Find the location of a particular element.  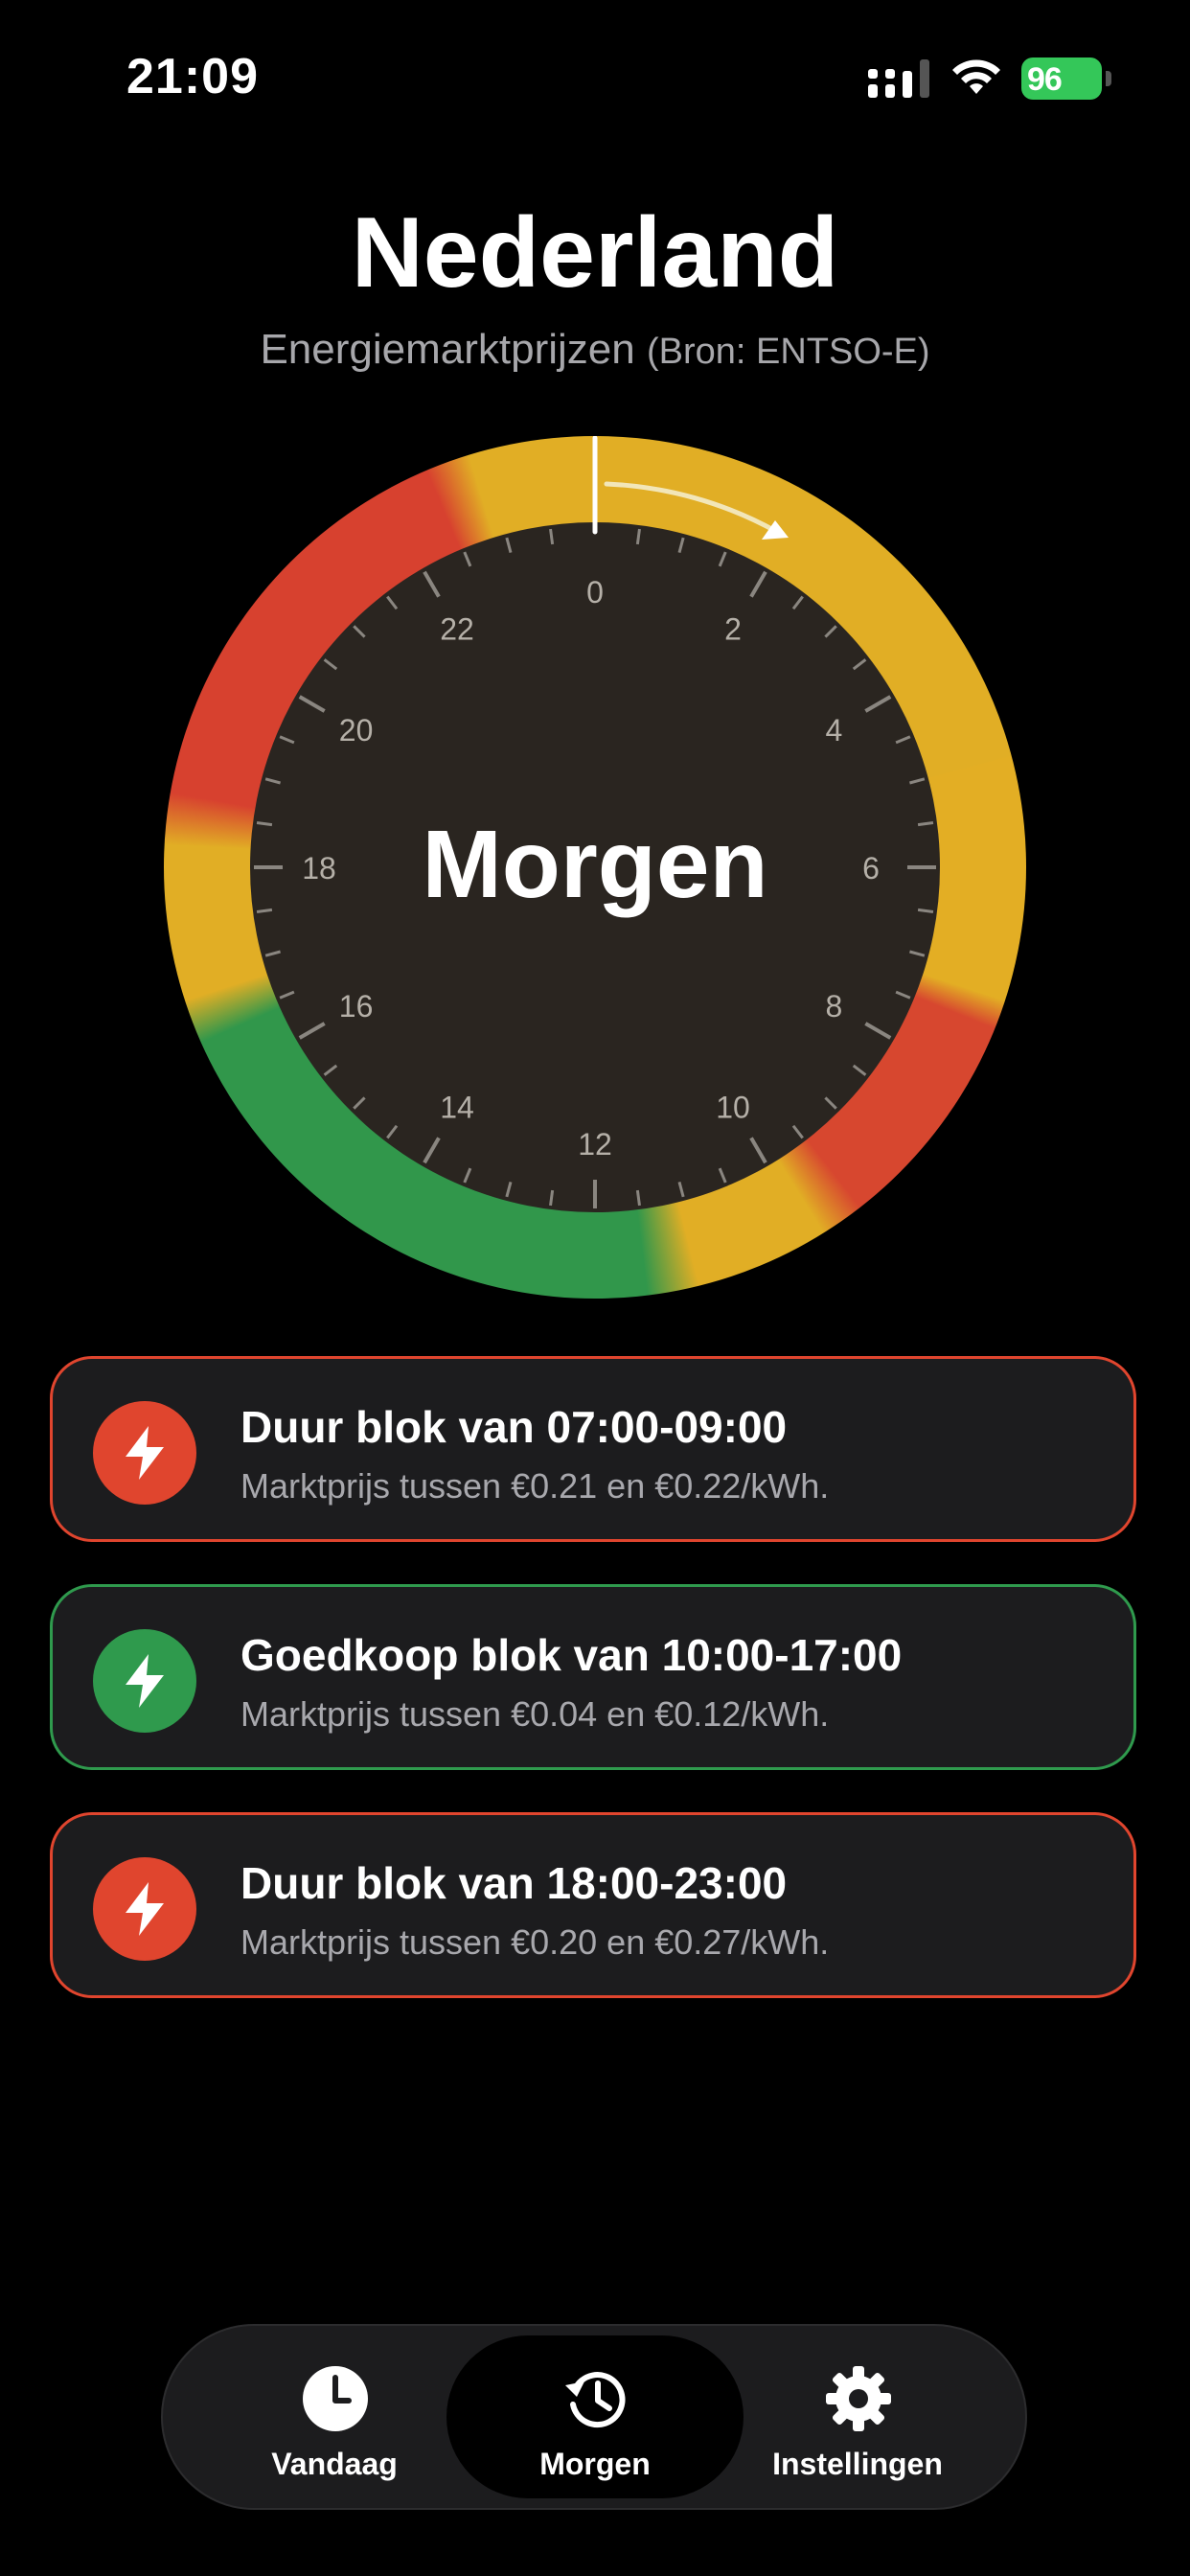

price-block-title: Duur blok van 18:00-23:00 is located at coordinates (514, 1883).